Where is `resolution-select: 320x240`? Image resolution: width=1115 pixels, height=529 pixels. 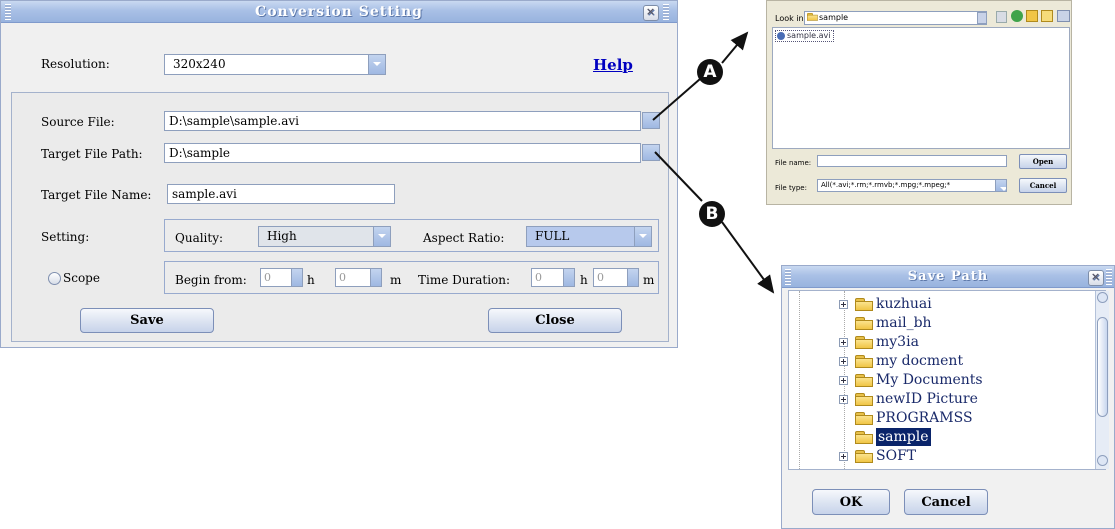
resolution-select: 320x240 is located at coordinates (275, 64).